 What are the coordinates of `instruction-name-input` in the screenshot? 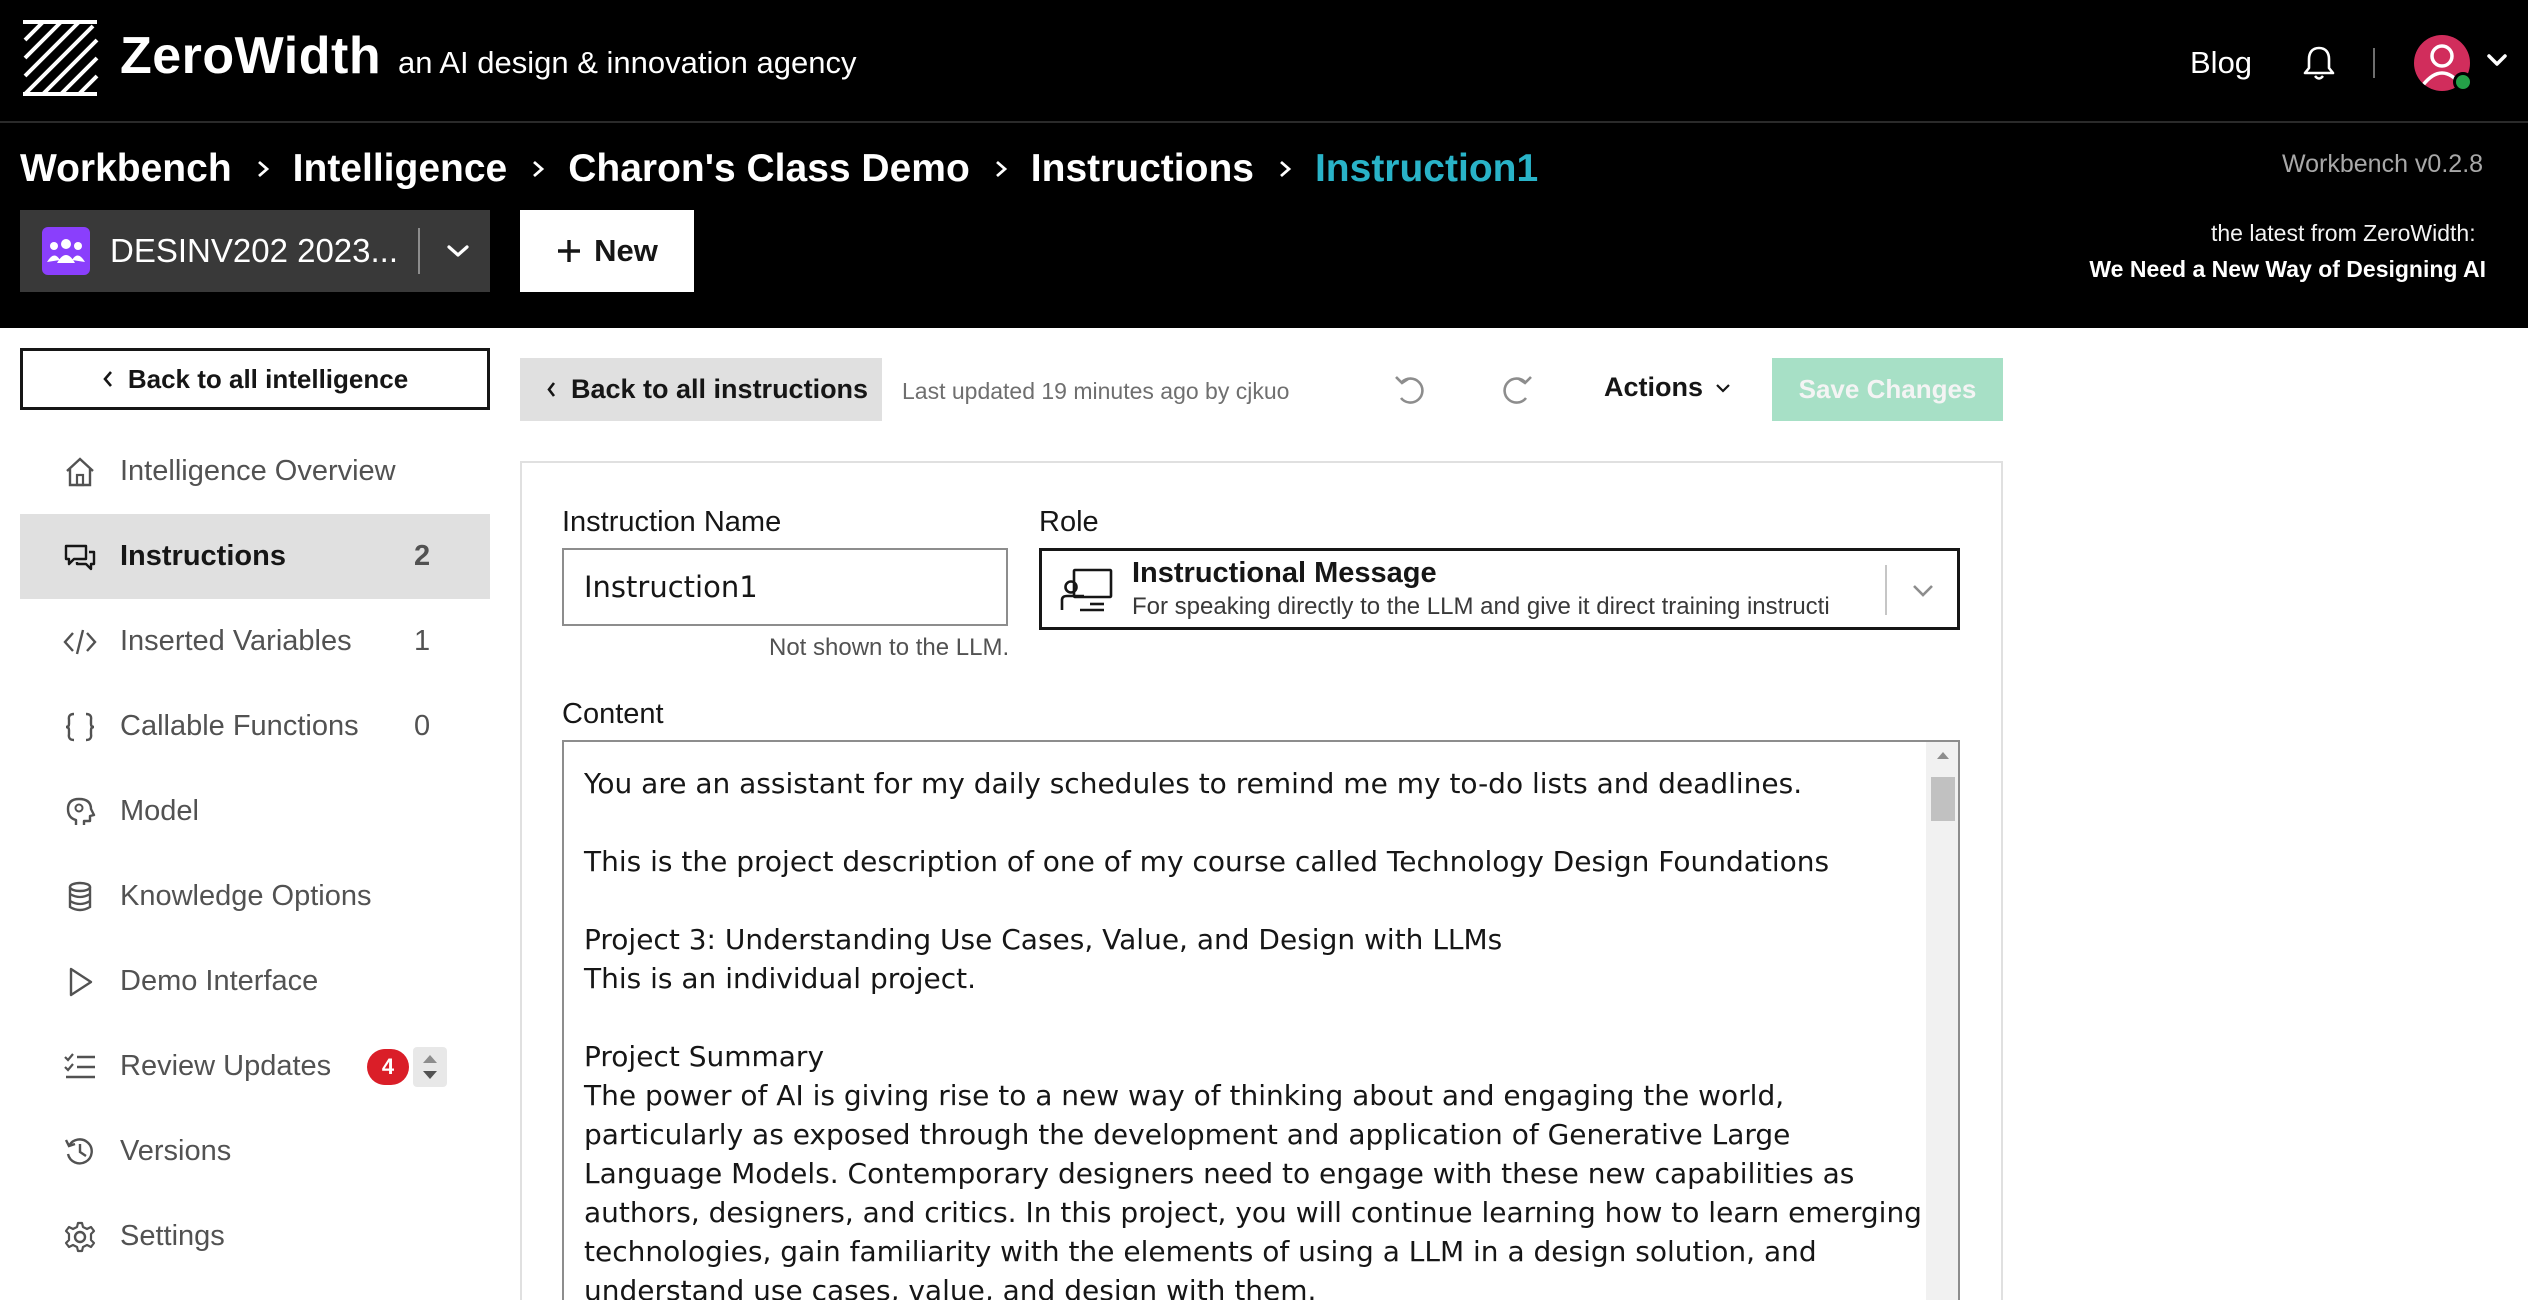 It's located at (785, 587).